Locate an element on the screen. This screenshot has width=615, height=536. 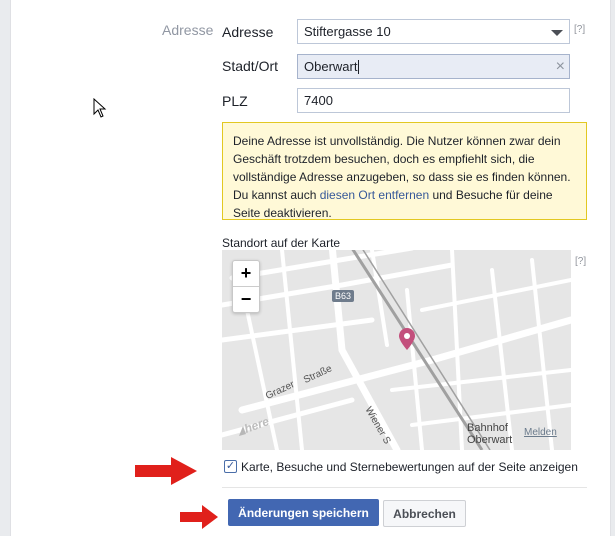
city-input: Oberwart × is located at coordinates (433, 66).